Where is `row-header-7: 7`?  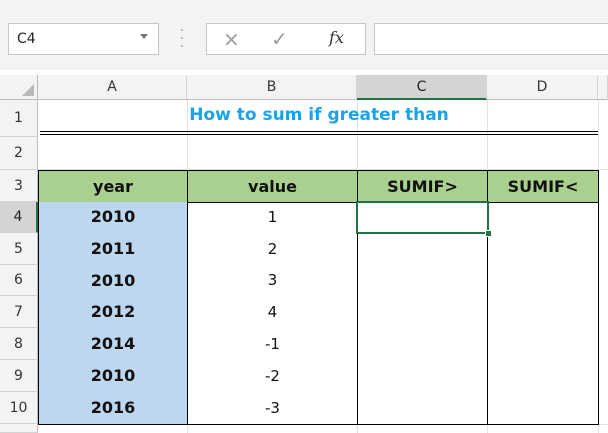 row-header-7: 7 is located at coordinates (19, 312).